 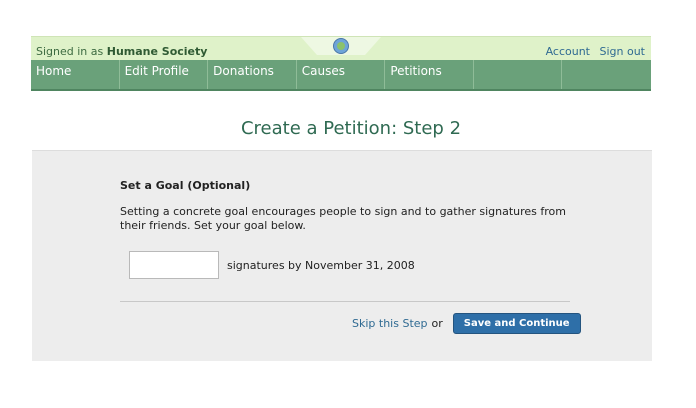 I want to click on globe-icon, so click(x=341, y=46).